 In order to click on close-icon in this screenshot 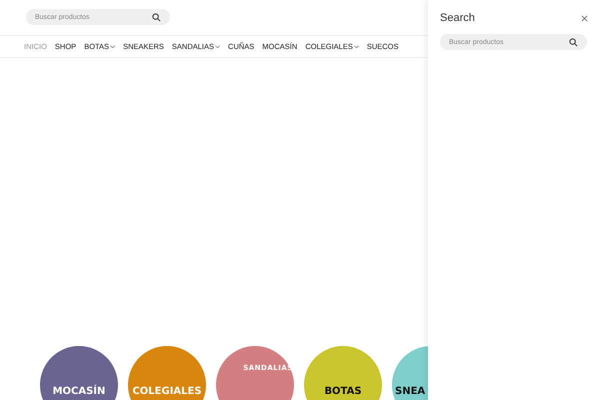, I will do `click(584, 18)`.